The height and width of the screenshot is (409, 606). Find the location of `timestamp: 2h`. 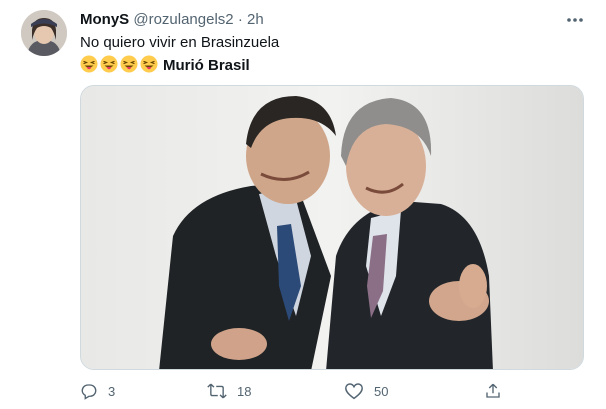

timestamp: 2h is located at coordinates (255, 19).